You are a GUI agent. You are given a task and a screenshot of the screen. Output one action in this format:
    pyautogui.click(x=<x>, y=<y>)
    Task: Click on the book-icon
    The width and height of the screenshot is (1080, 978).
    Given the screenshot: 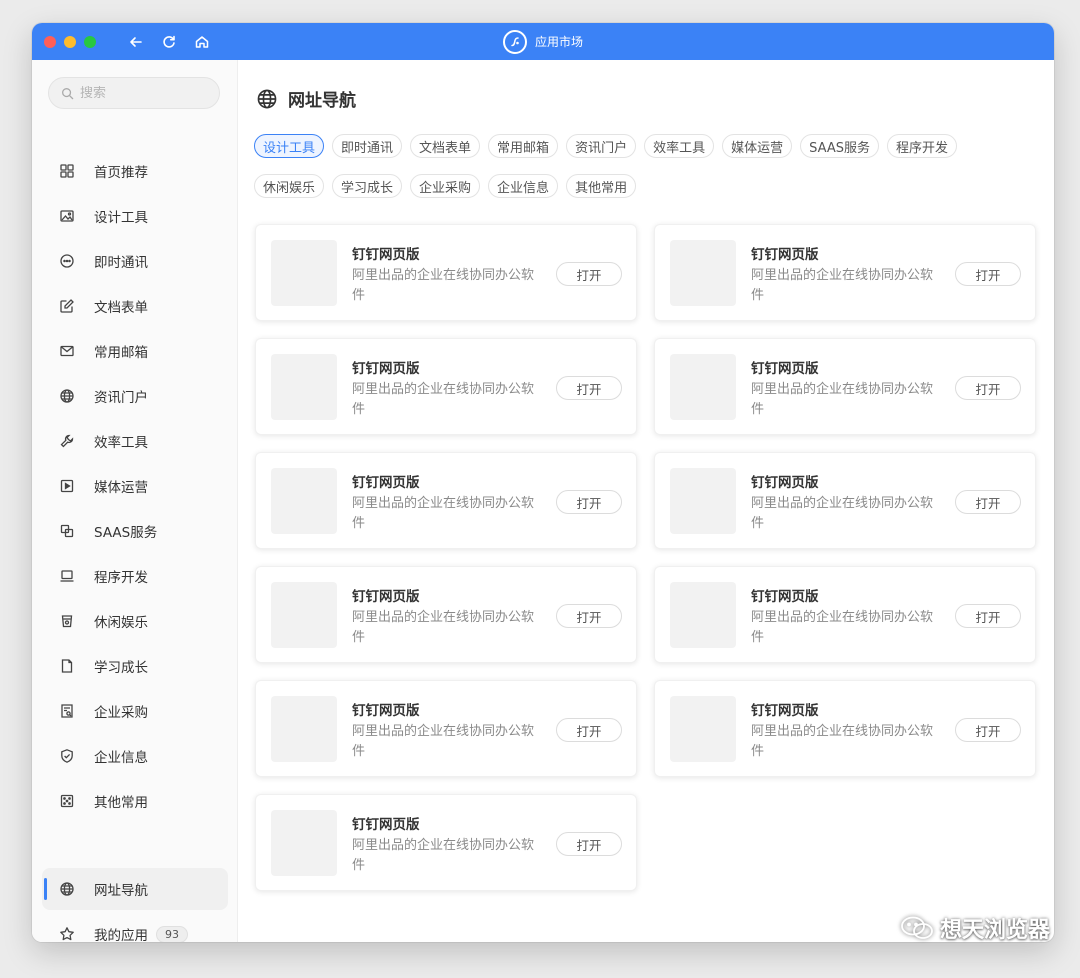 What is the action you would take?
    pyautogui.click(x=67, y=666)
    